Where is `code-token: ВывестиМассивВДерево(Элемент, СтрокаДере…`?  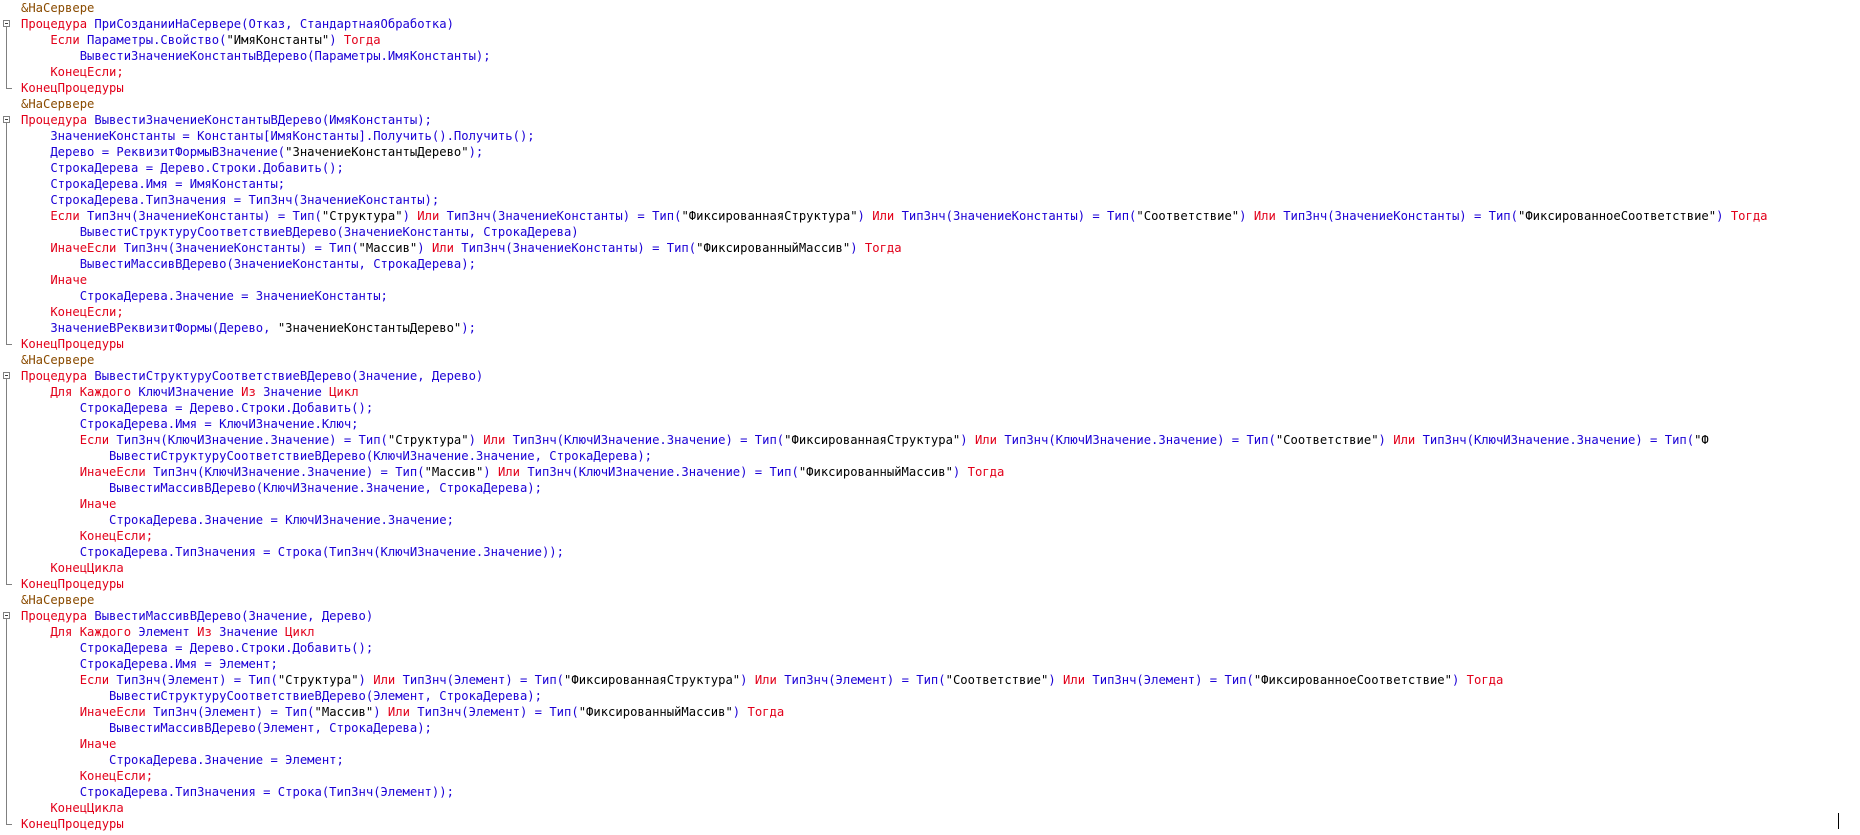 code-token: ВывестиМассивВДерево(Элемент, СтрокаДере… is located at coordinates (226, 728).